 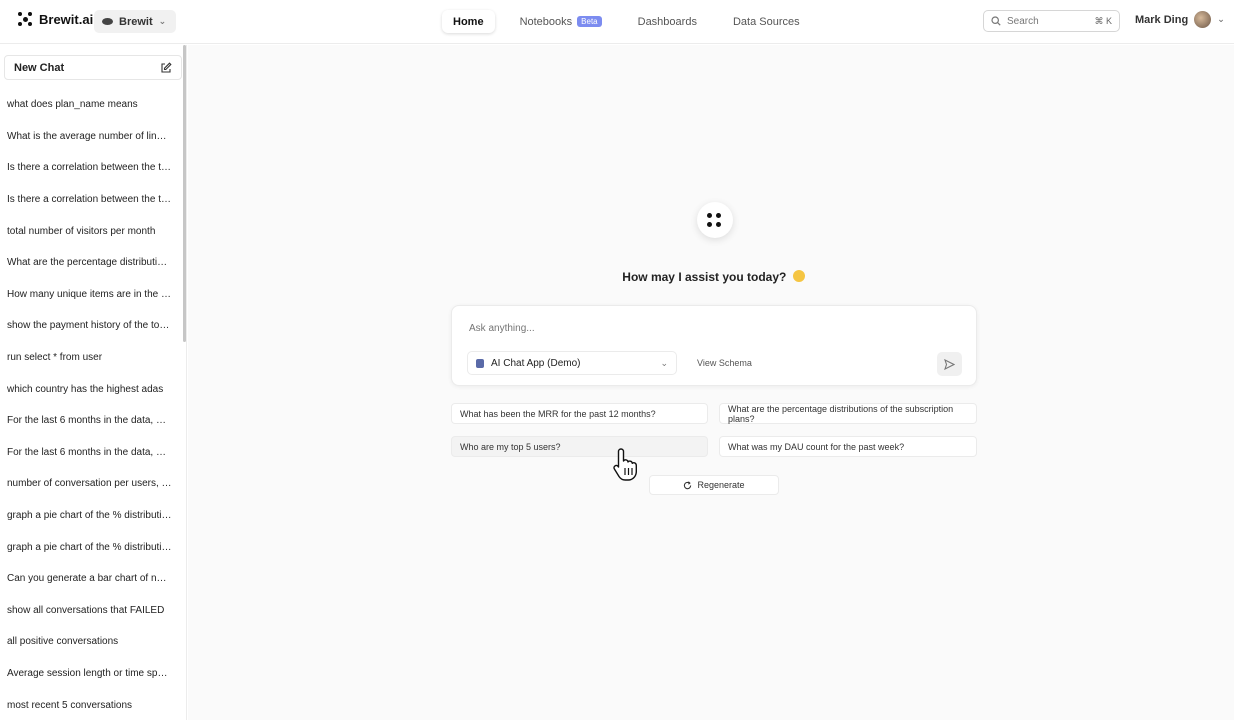 I want to click on brewit-logo-icon, so click(x=25, y=19).